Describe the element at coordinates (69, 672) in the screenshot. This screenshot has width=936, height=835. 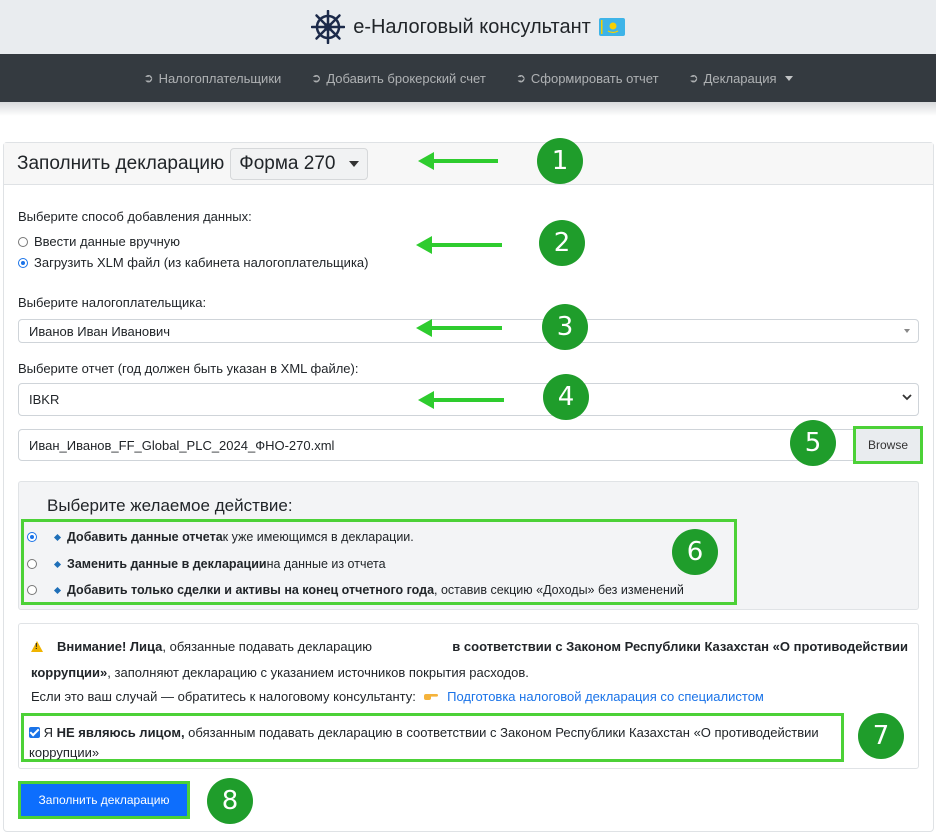
I see `warning-bold: коррупции»` at that location.